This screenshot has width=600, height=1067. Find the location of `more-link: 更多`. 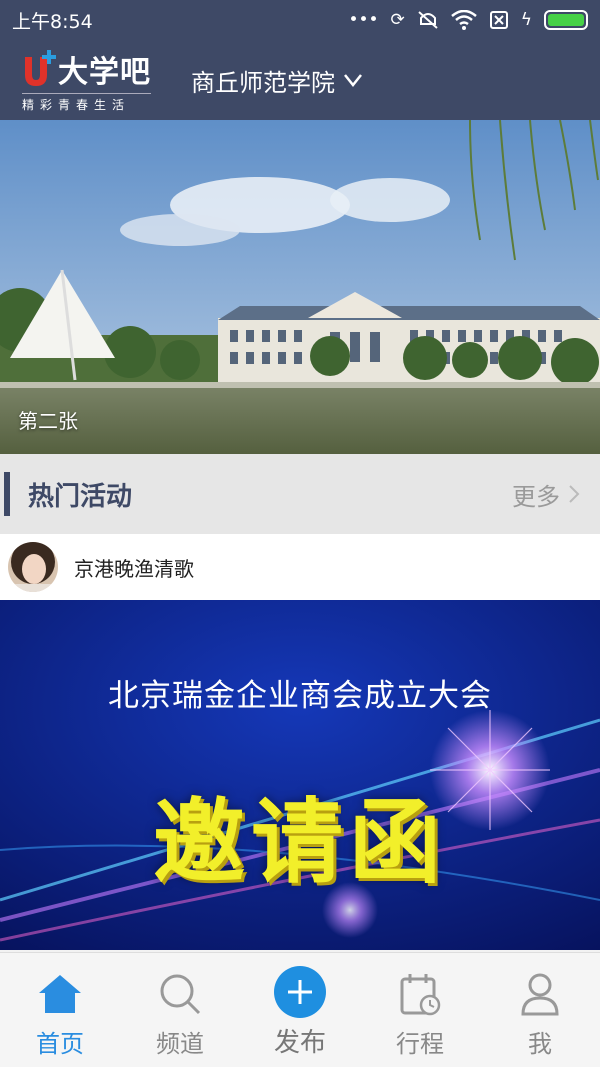

more-link: 更多 is located at coordinates (546, 494).